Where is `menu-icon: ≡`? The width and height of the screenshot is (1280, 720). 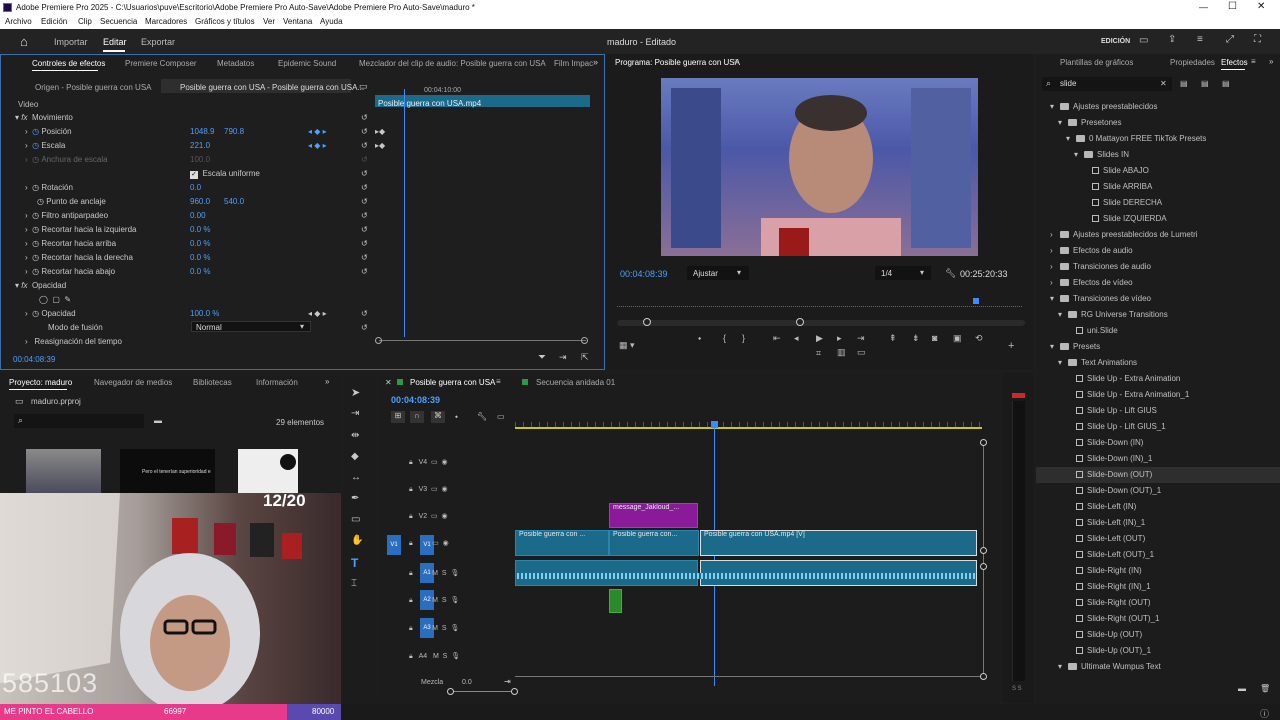
menu-icon: ≡ is located at coordinates (736, 61).